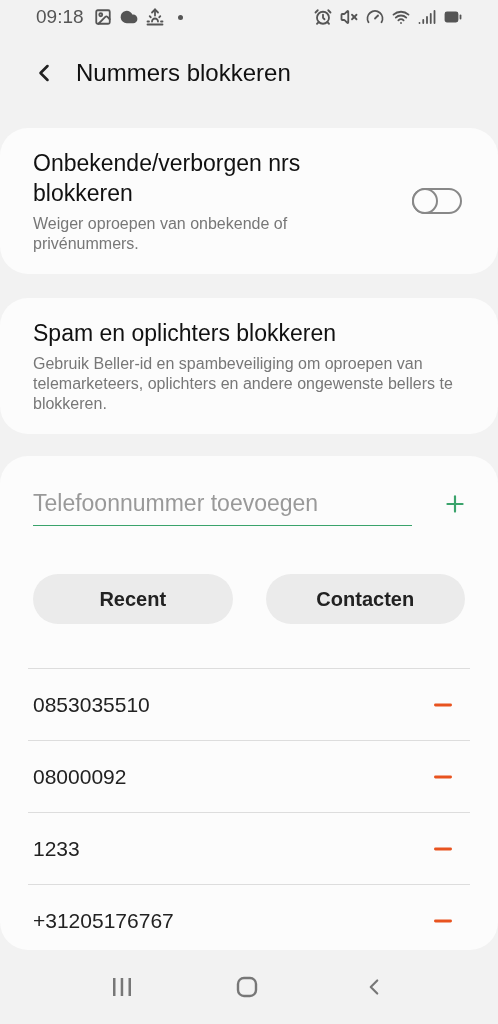  I want to click on alarm-icon, so click(323, 17).